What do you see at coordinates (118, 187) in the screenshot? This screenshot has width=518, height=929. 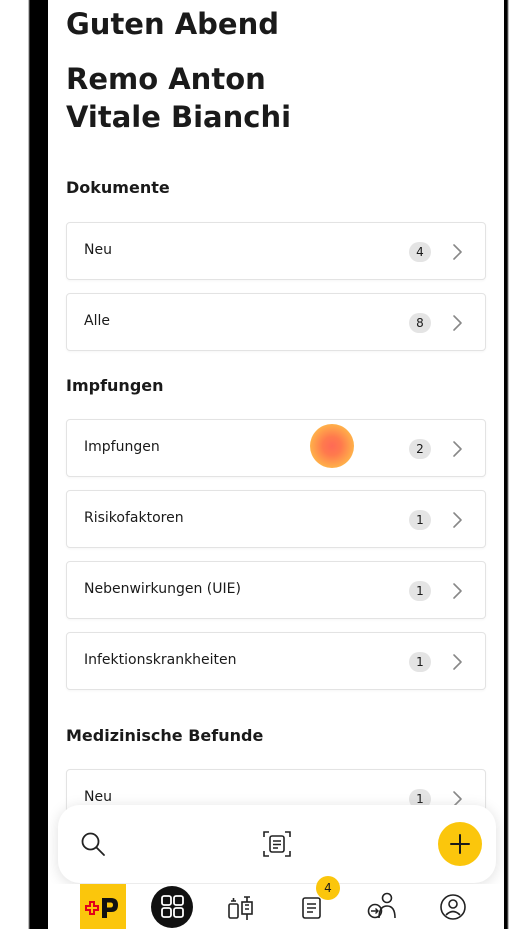 I see `section-title-dokumente: Dokumente` at bounding box center [118, 187].